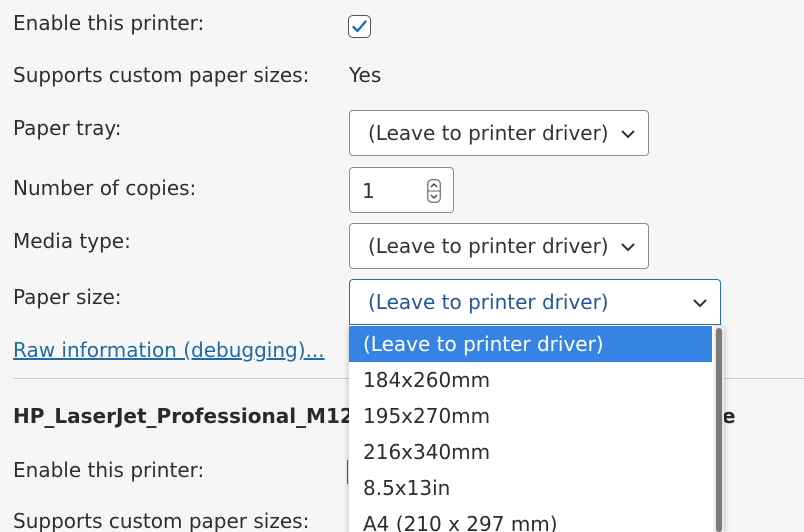  What do you see at coordinates (161, 520) in the screenshot?
I see `custom-sizes-label-2: Supports custom paper sizes:` at bounding box center [161, 520].